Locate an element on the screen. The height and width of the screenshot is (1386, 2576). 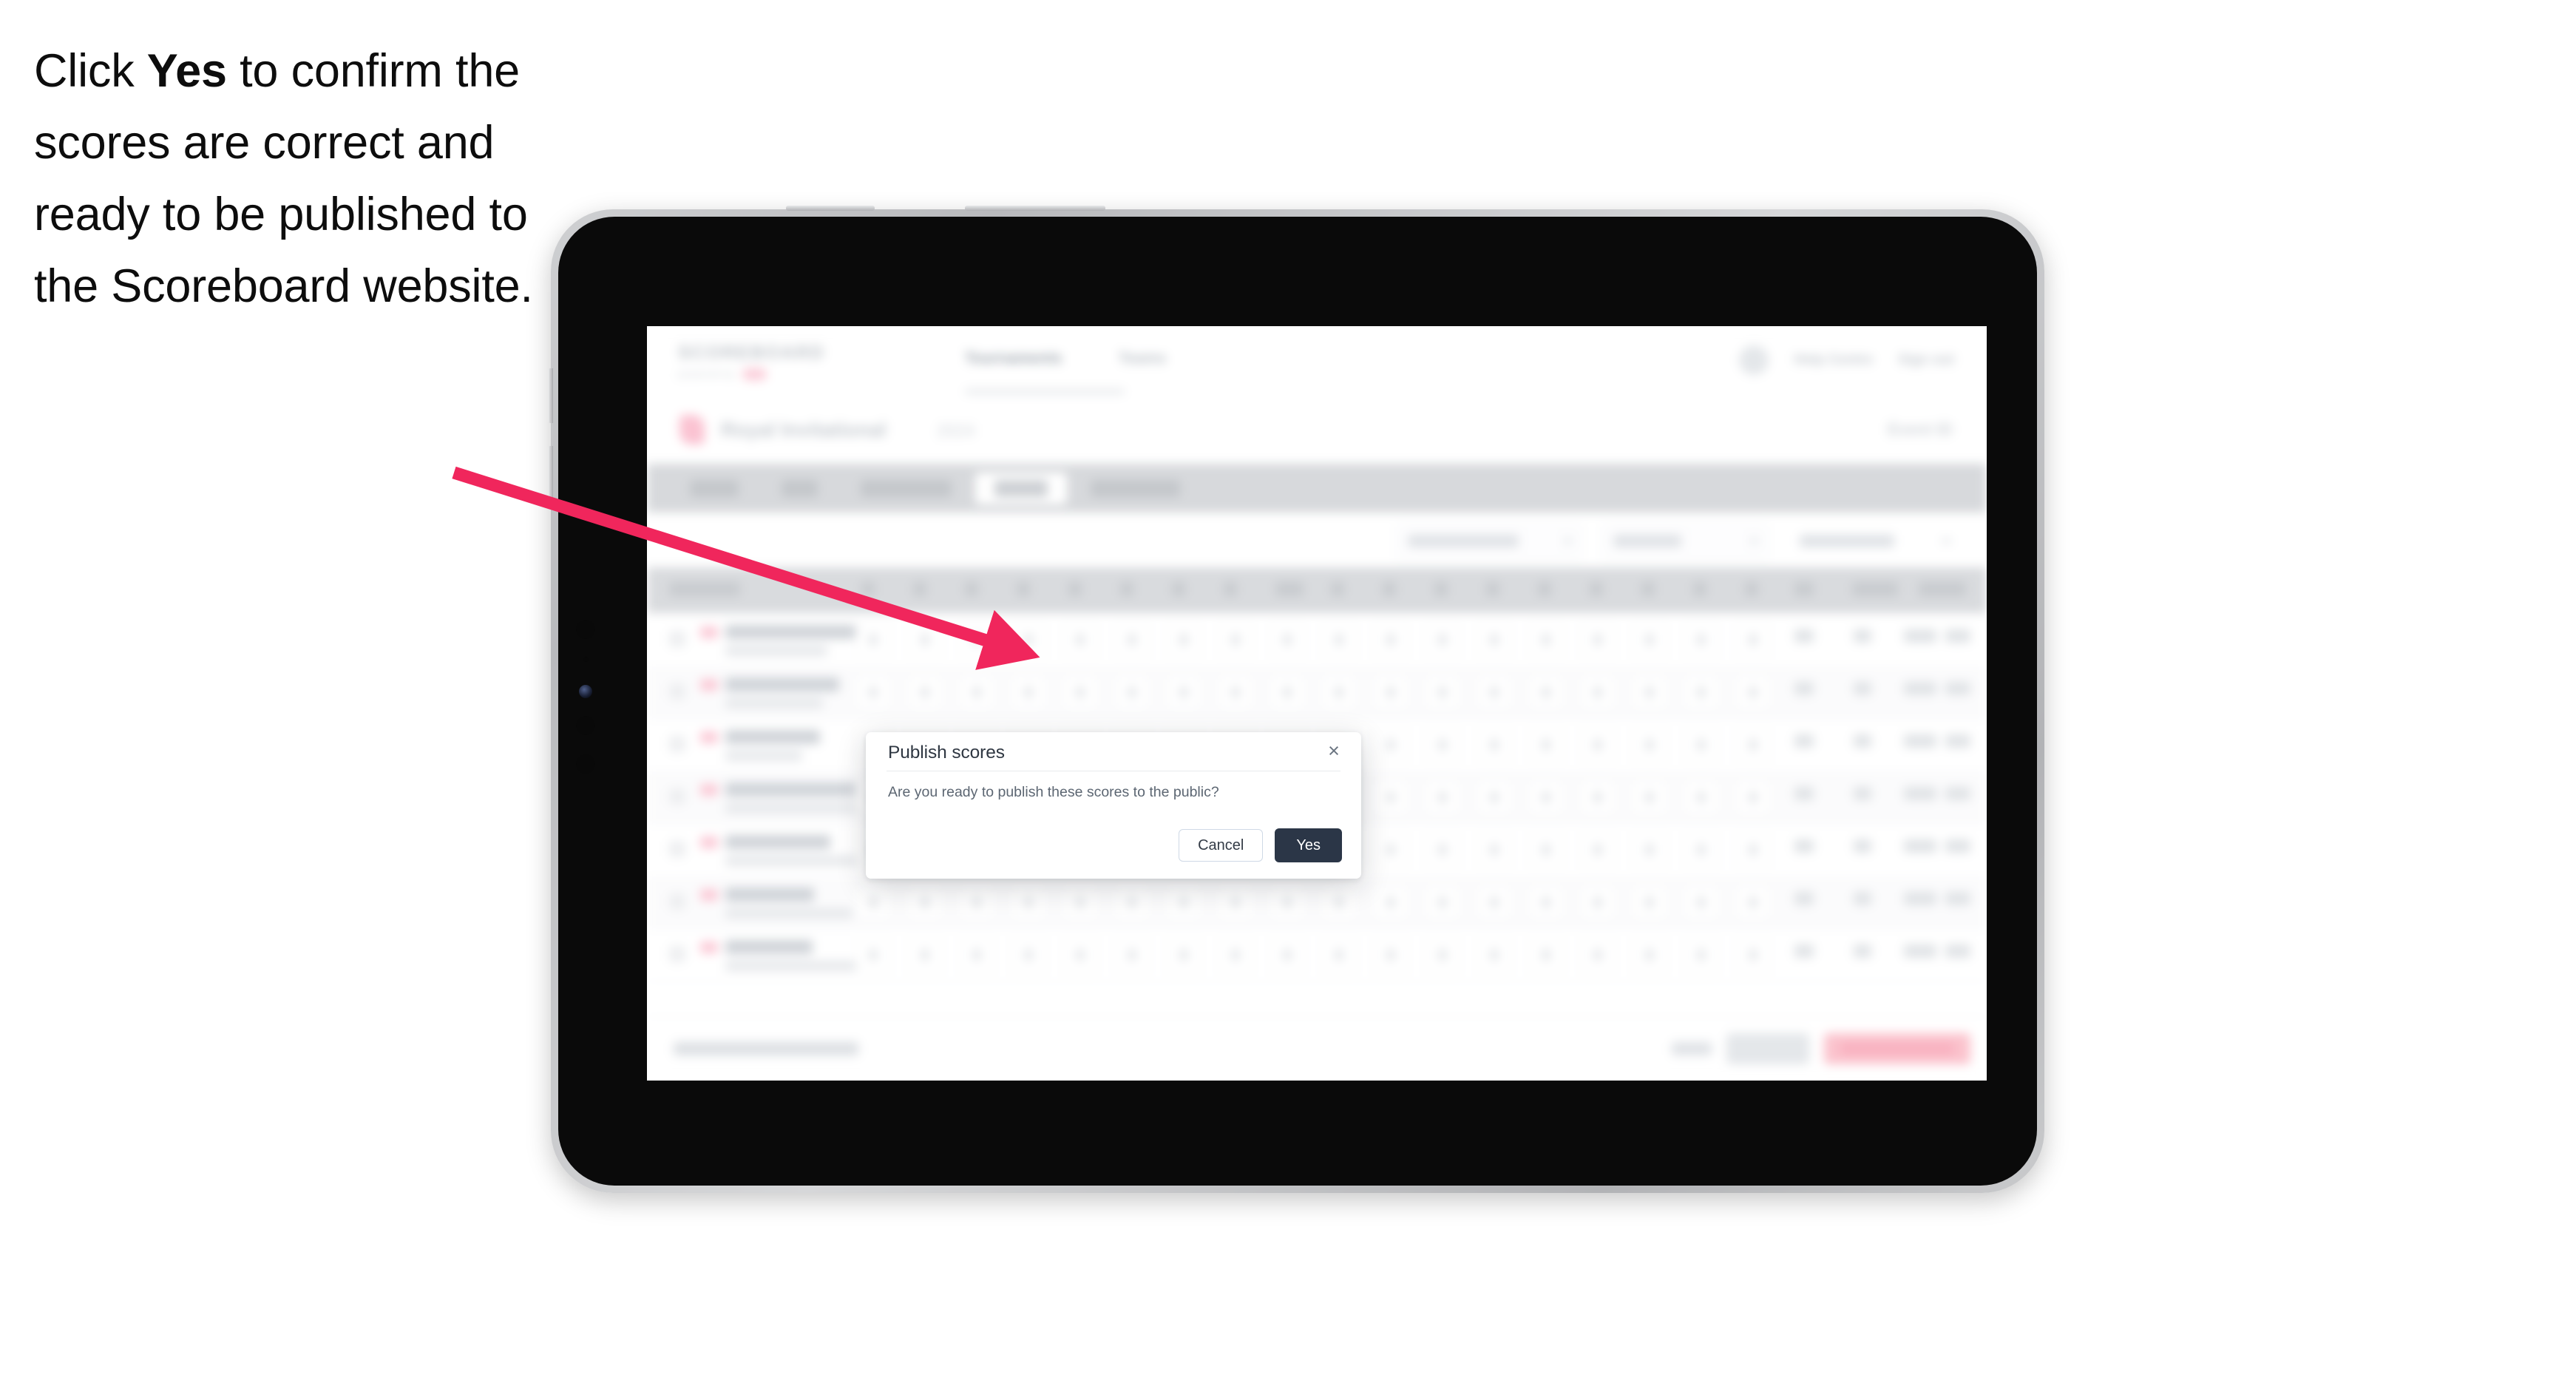
event-id-label: Event ID is located at coordinates (1920, 429).